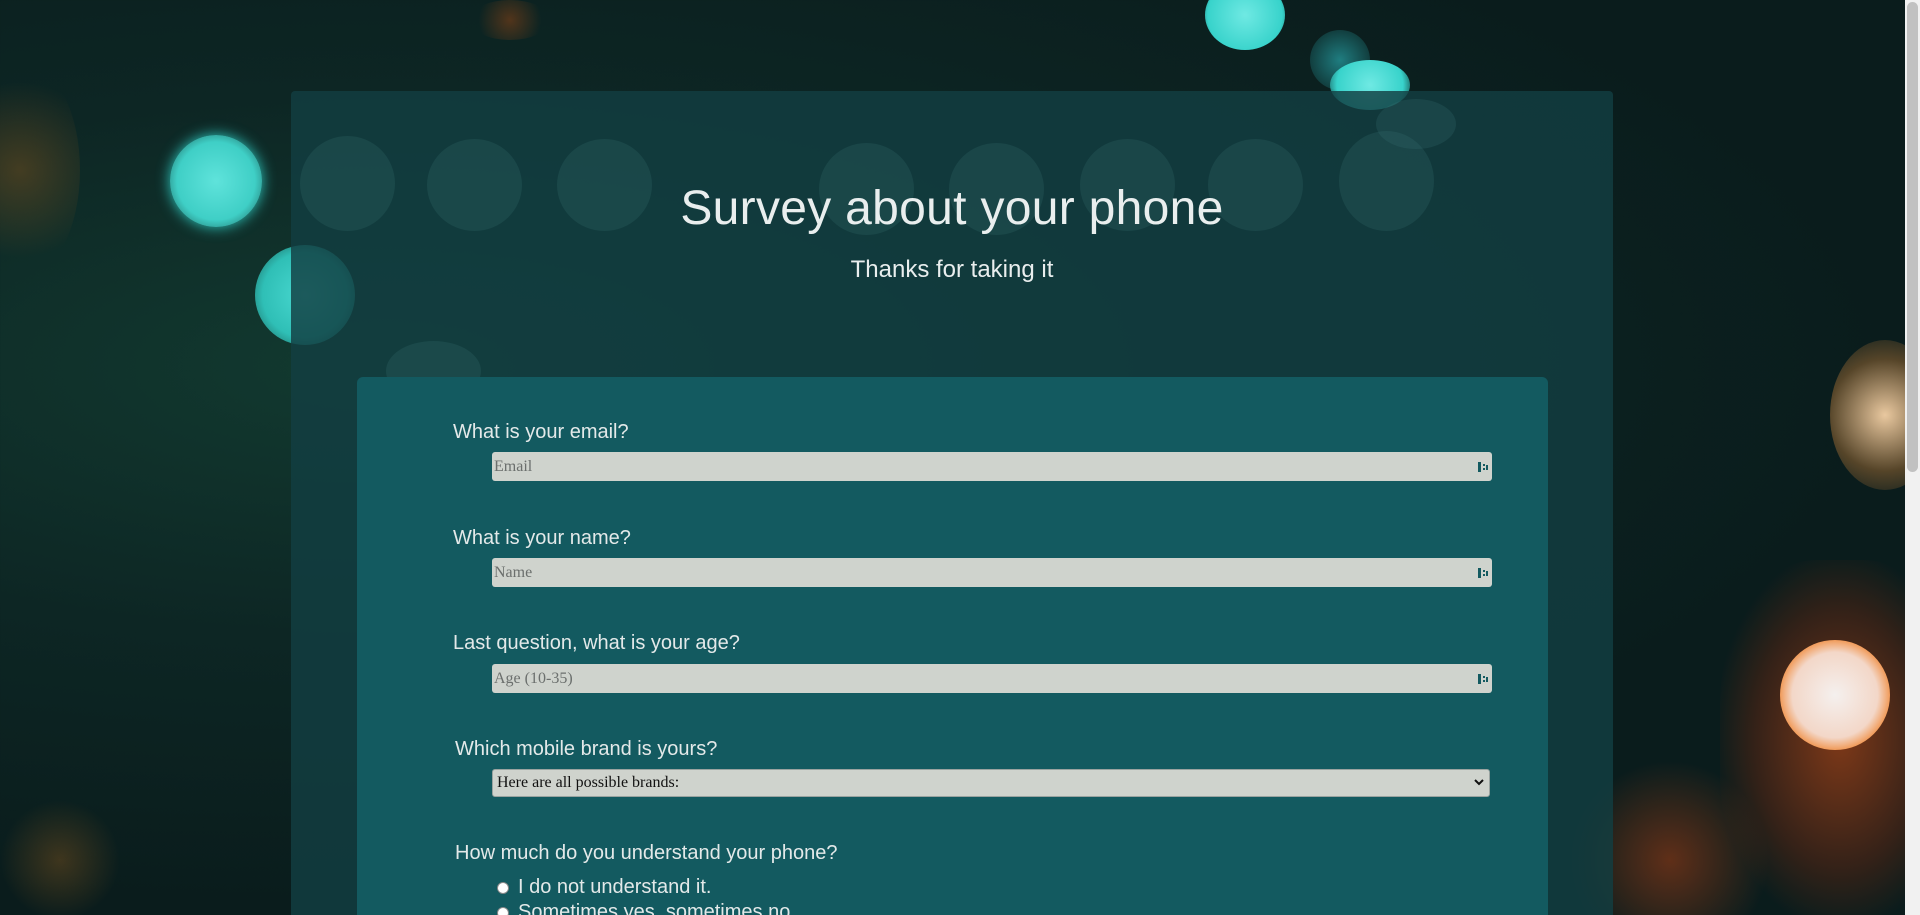  I want to click on understanding-option: Sometimes yes, sometimes no, so click(643, 908).